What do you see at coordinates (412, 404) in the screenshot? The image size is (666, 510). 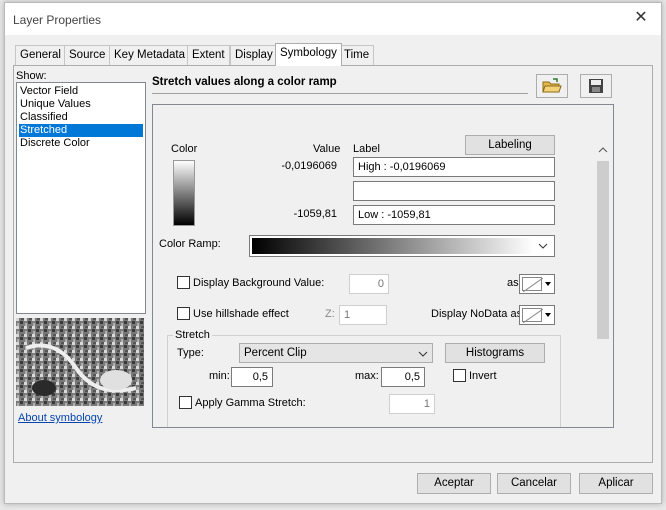 I see `gamma-value-field: 1` at bounding box center [412, 404].